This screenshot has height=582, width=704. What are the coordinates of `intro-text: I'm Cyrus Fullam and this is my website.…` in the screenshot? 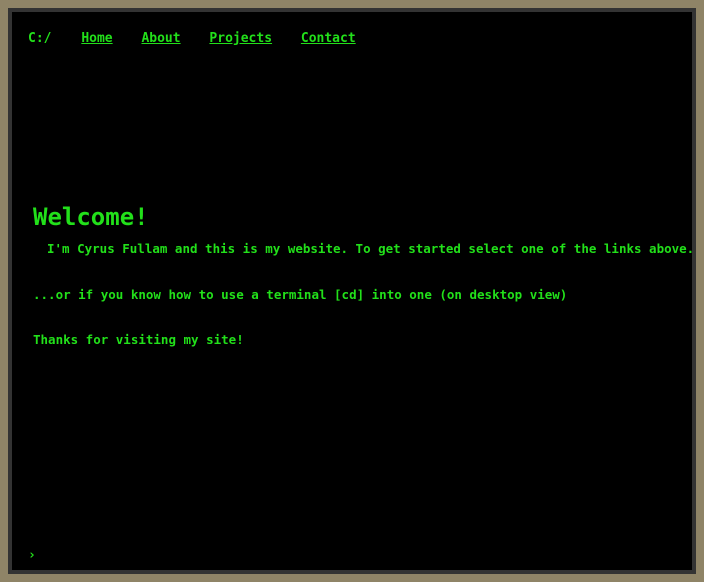 It's located at (371, 248).